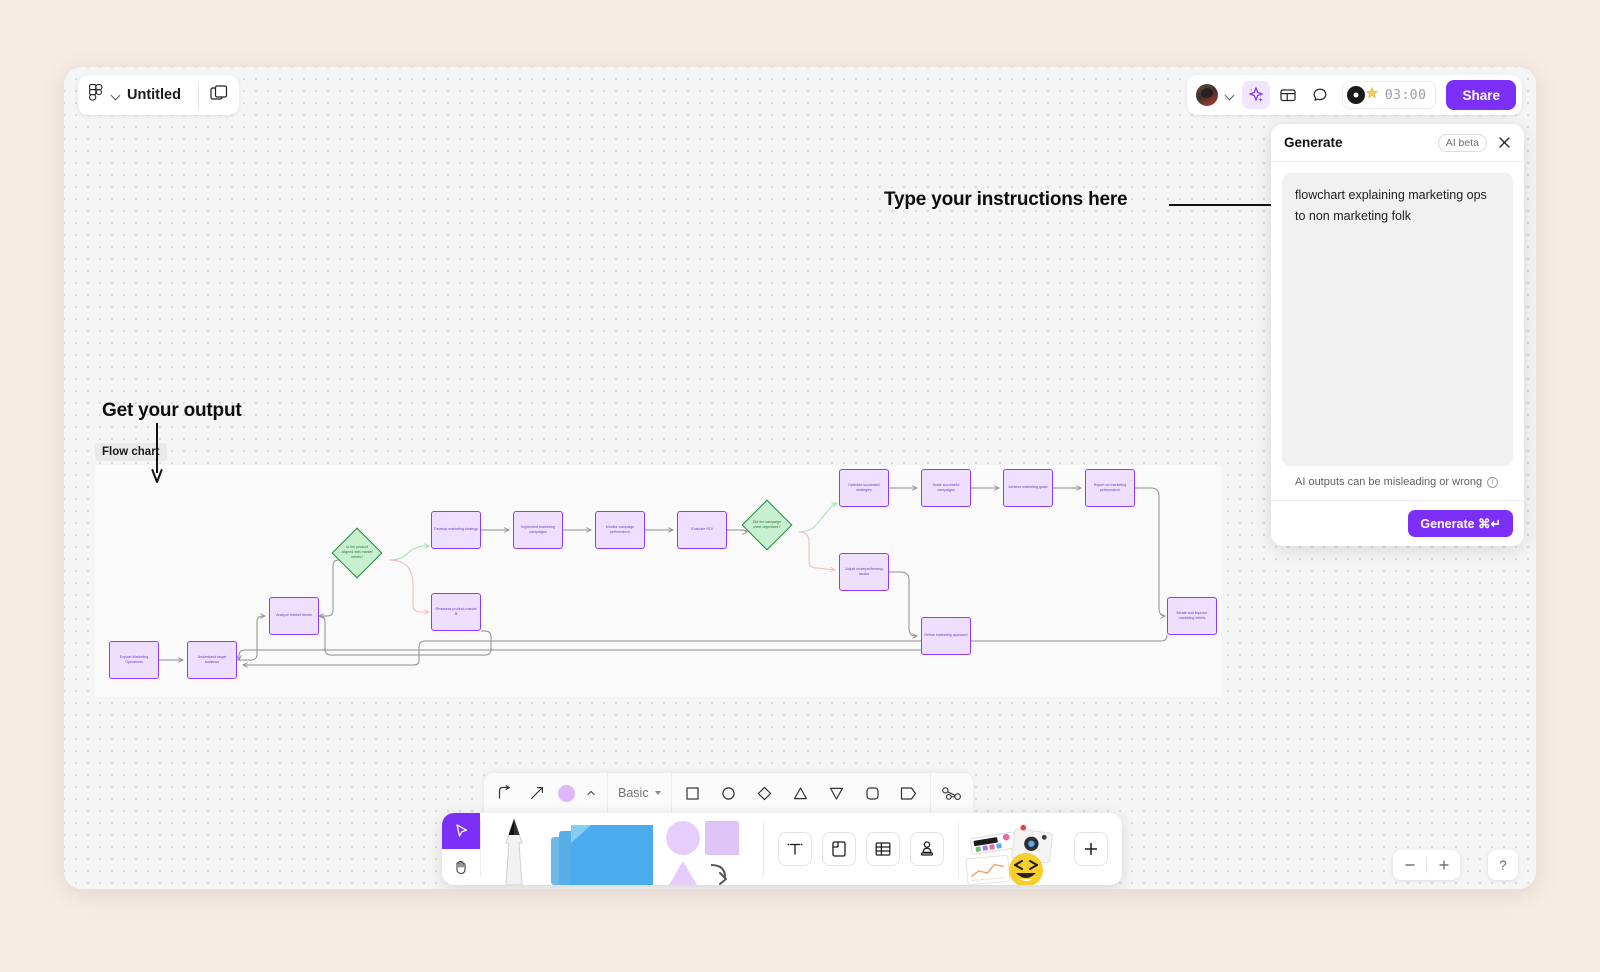 The image size is (1600, 972). I want to click on comment-bubble-icon, so click(1320, 95).